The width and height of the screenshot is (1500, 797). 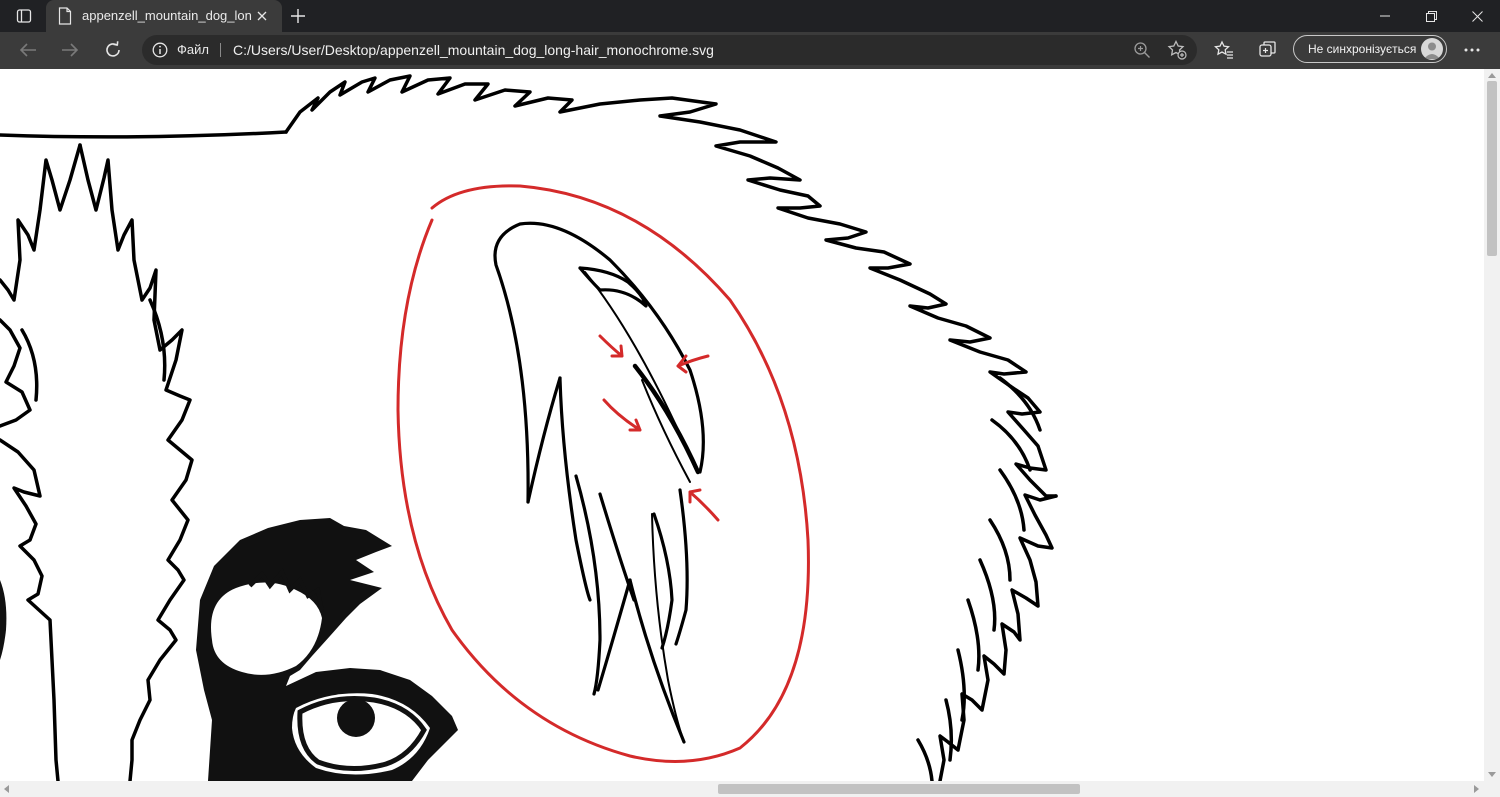 What do you see at coordinates (65, 16) in the screenshot?
I see `file-icon` at bounding box center [65, 16].